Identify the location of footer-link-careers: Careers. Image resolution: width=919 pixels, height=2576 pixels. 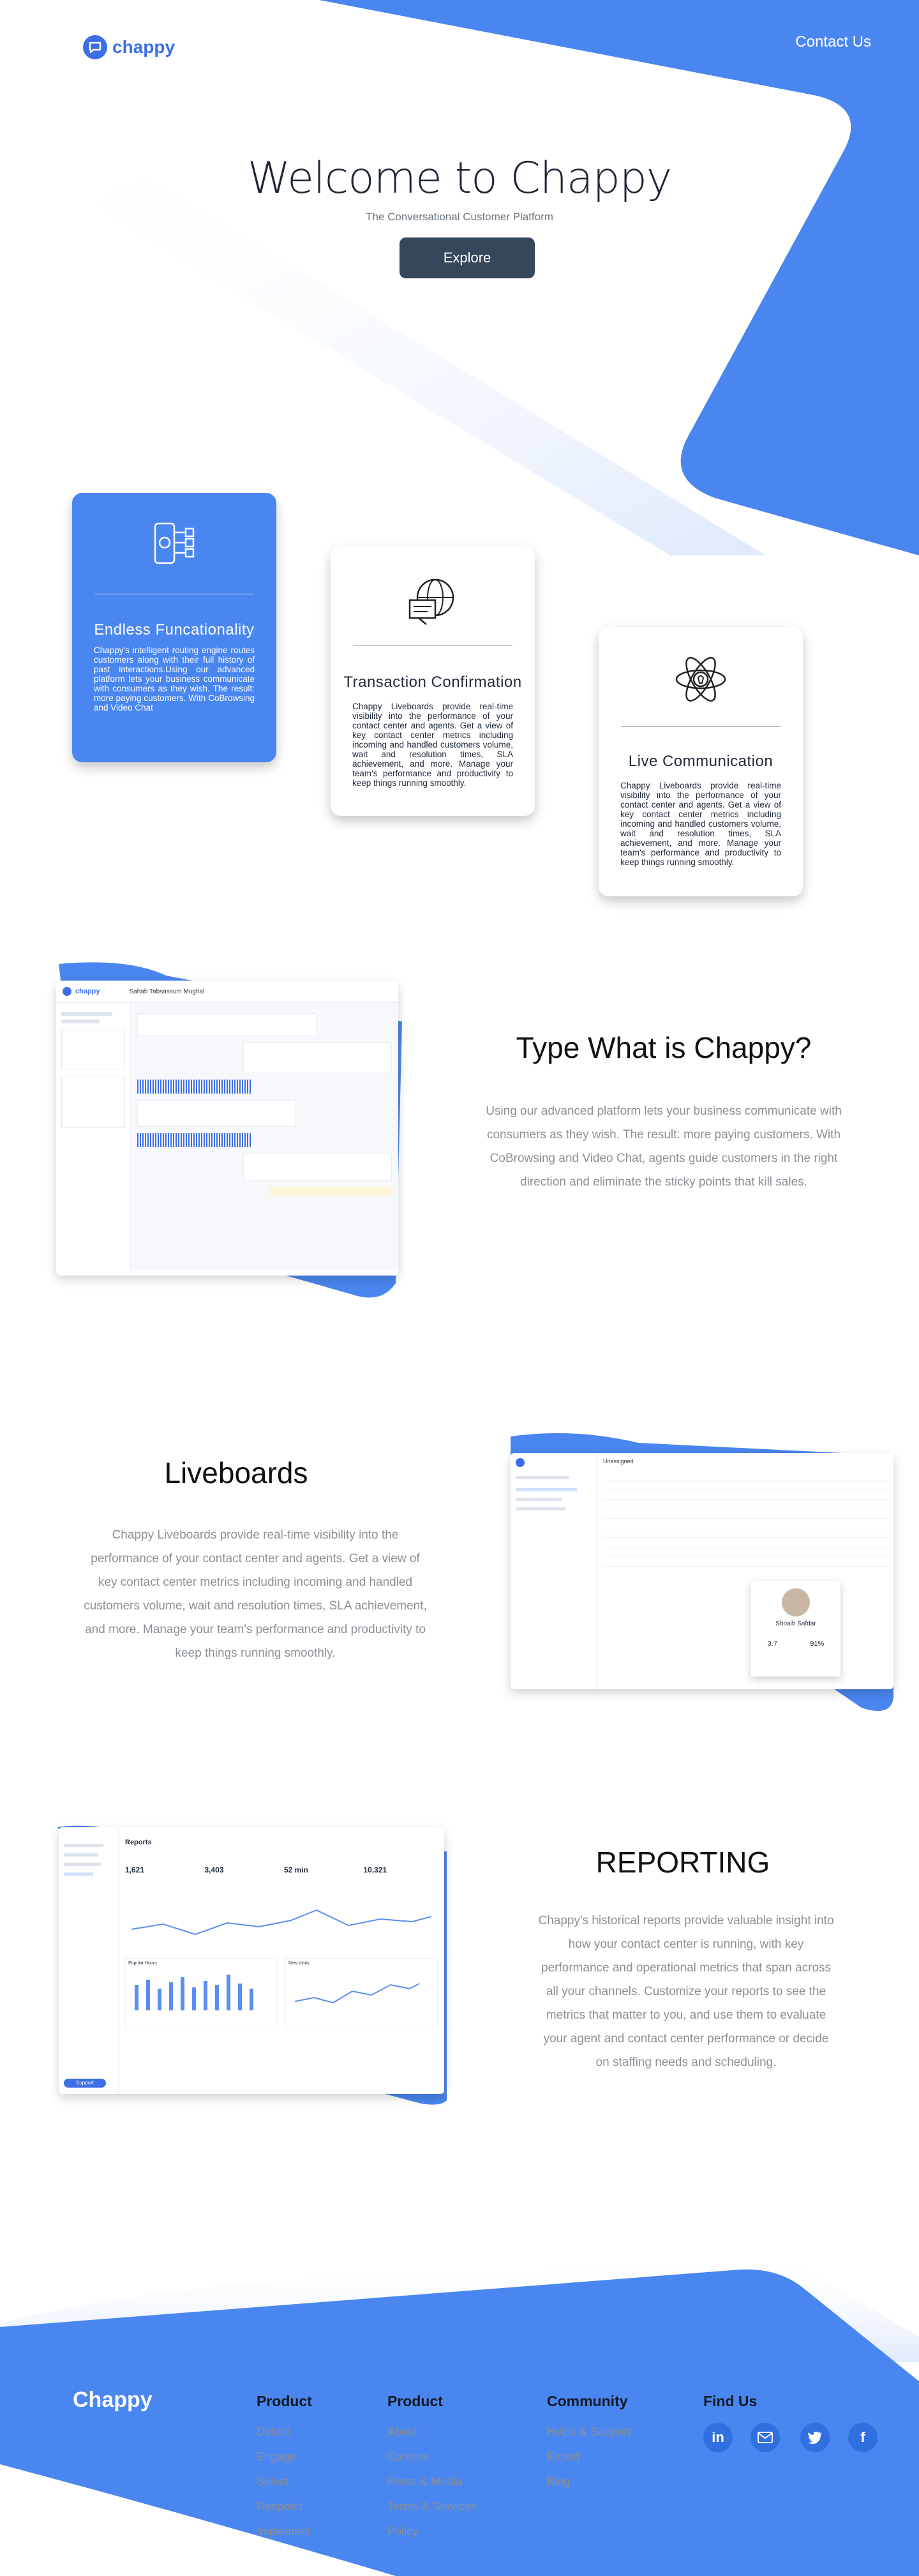
(432, 2457).